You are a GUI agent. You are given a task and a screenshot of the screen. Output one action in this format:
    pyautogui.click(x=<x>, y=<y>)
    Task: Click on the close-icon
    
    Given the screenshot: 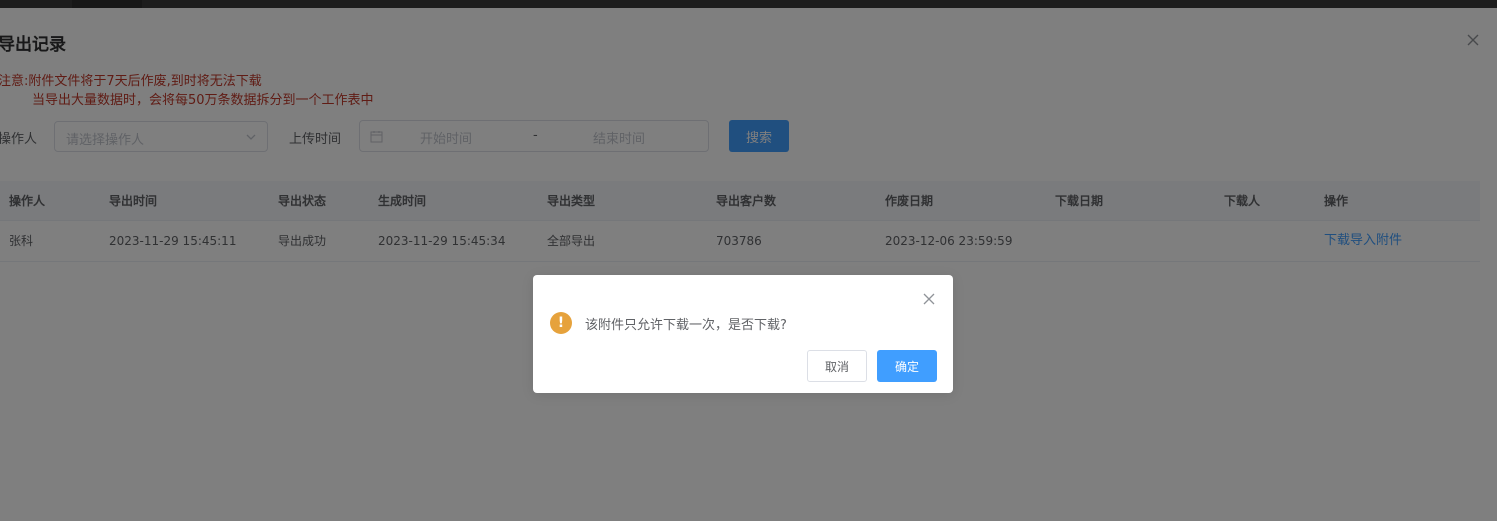 What is the action you would take?
    pyautogui.click(x=929, y=299)
    